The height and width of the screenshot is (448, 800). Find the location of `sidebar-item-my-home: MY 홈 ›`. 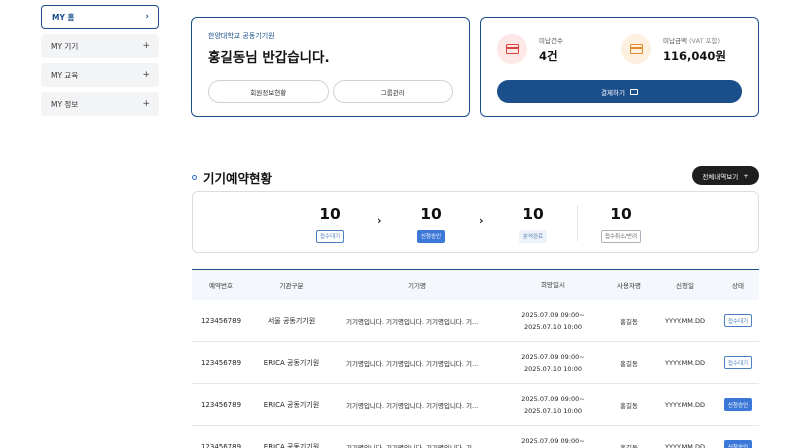

sidebar-item-my-home: MY 홈 › is located at coordinates (100, 17).